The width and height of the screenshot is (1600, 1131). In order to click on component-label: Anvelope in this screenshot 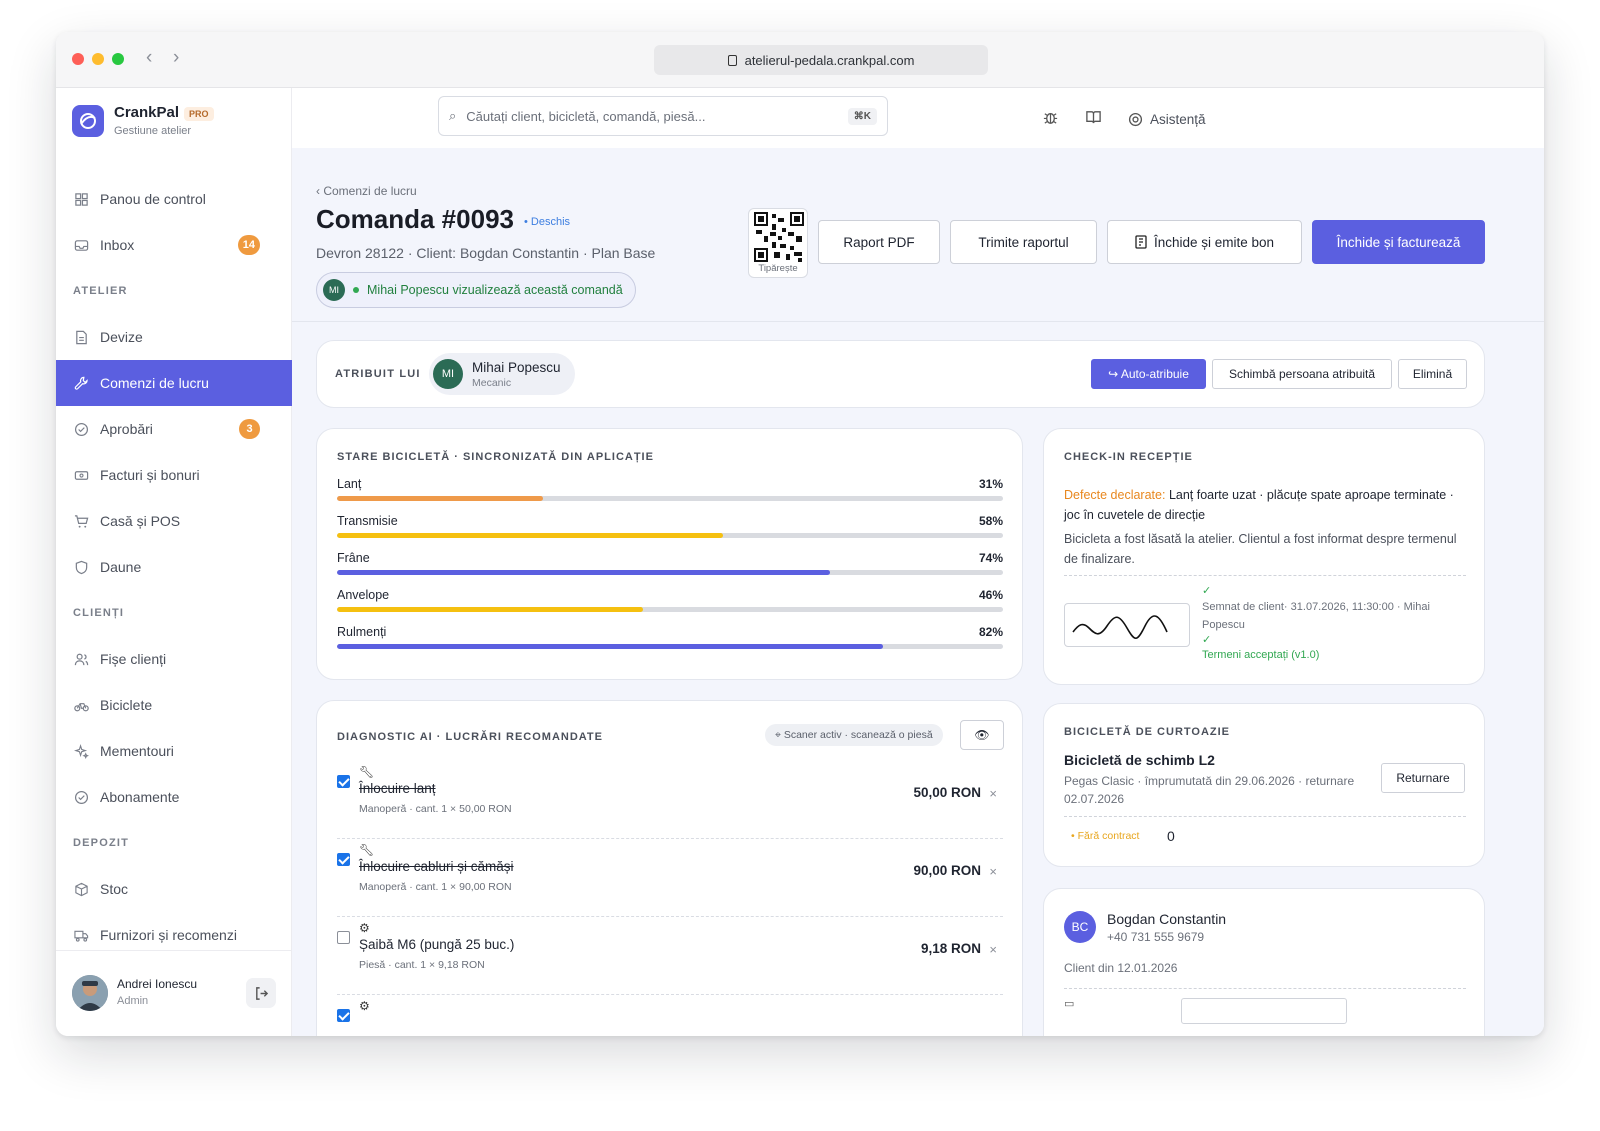, I will do `click(363, 595)`.